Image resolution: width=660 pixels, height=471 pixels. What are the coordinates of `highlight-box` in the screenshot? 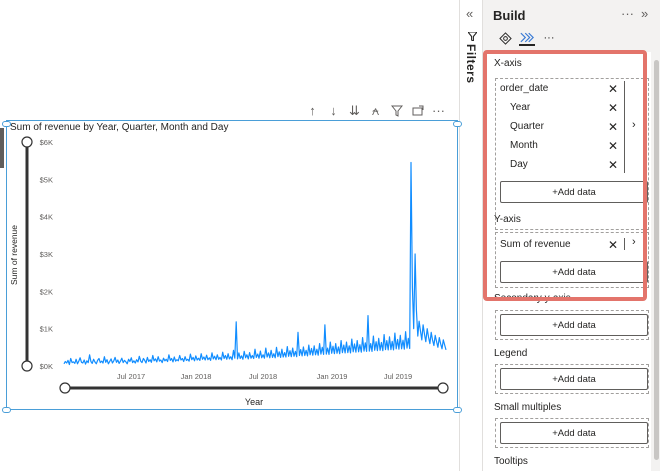 It's located at (565, 175).